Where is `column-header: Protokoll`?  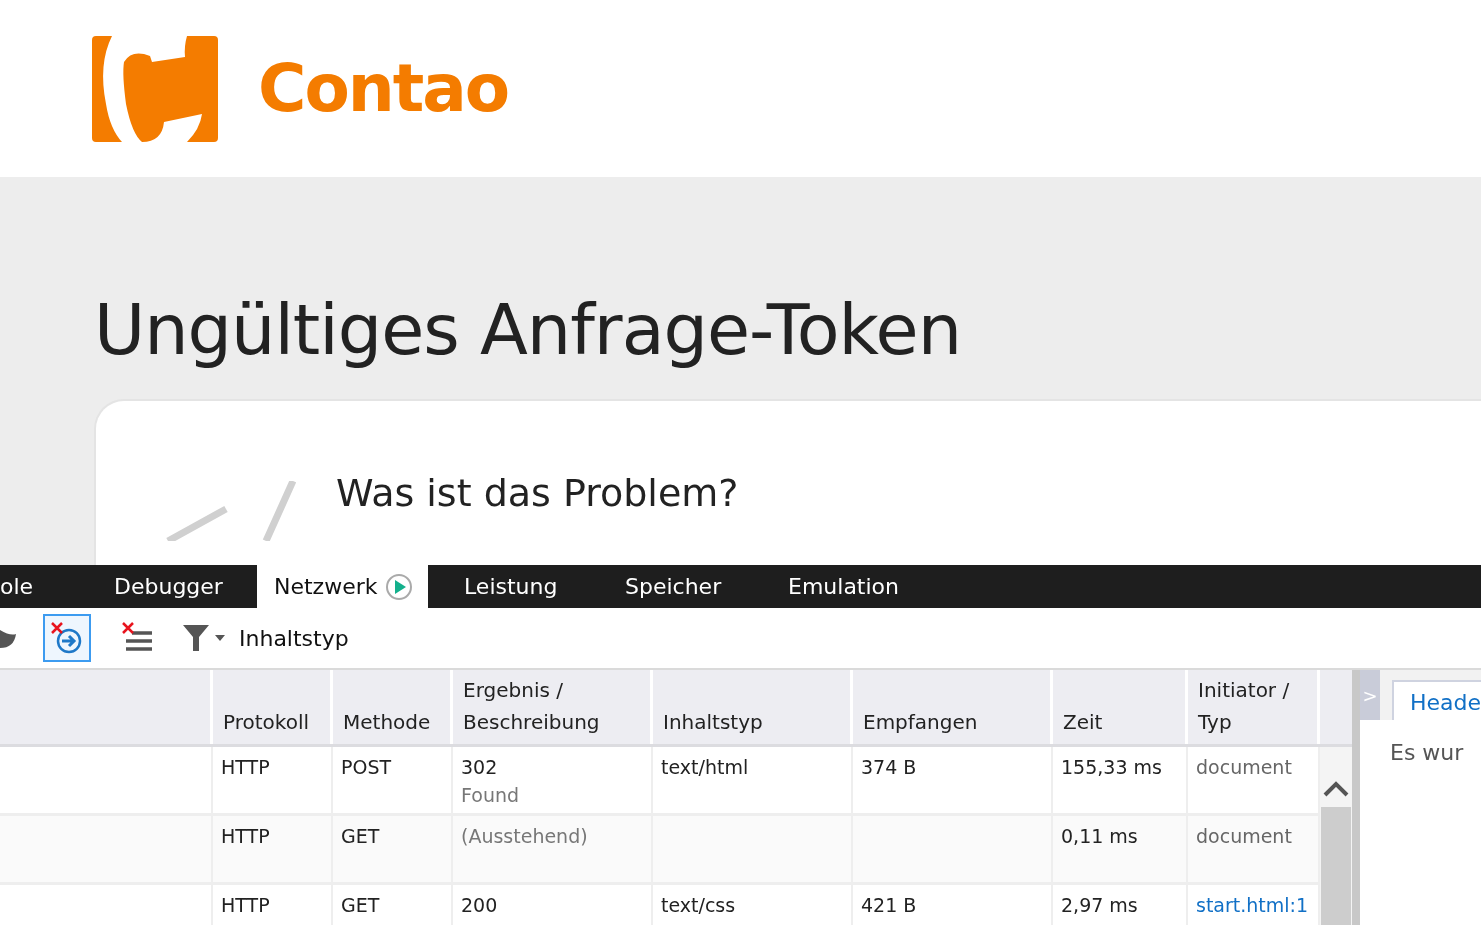
column-header: Protokoll is located at coordinates (273, 707).